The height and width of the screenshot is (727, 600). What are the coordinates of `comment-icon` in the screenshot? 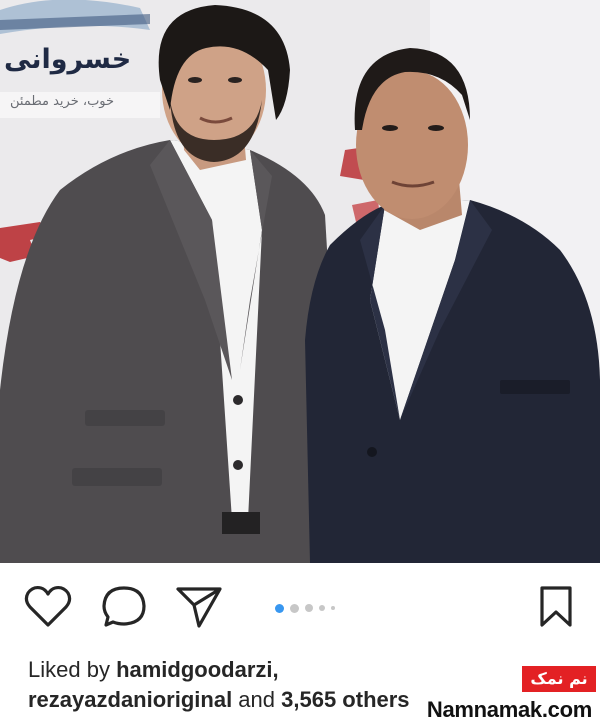 It's located at (124, 606).